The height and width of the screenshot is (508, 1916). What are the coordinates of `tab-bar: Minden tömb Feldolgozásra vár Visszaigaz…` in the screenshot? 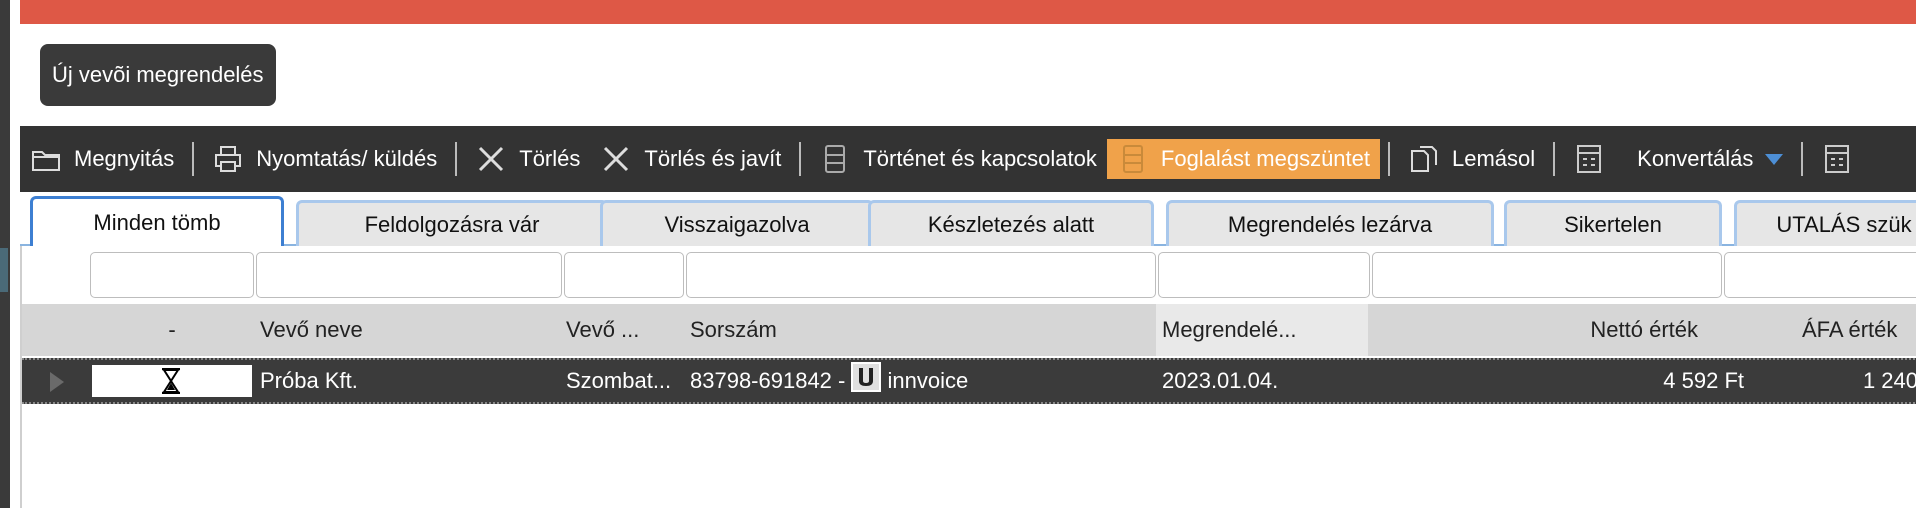 It's located at (968, 221).